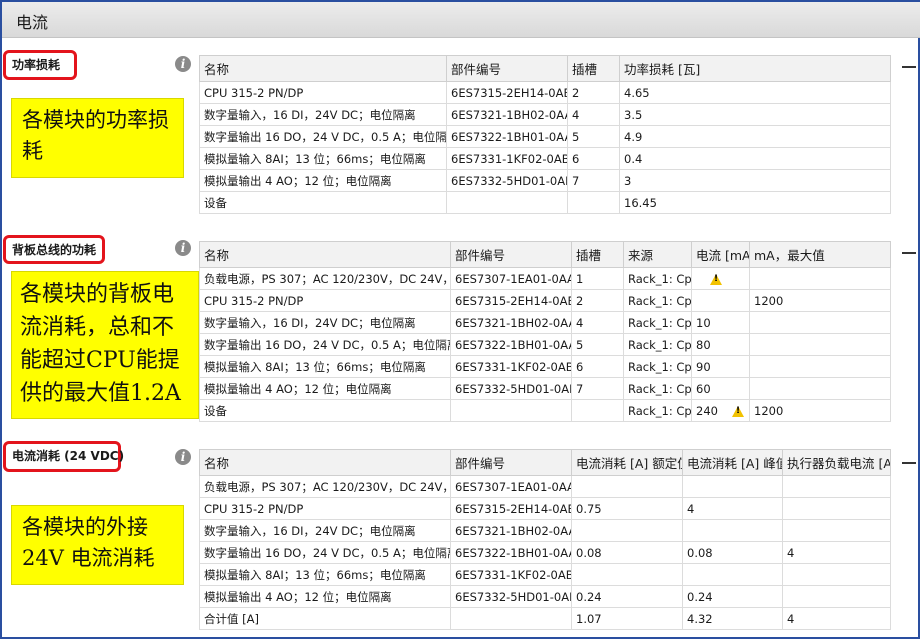  I want to click on column-header: 电流消耗 [A] 额定值, so click(627, 462).